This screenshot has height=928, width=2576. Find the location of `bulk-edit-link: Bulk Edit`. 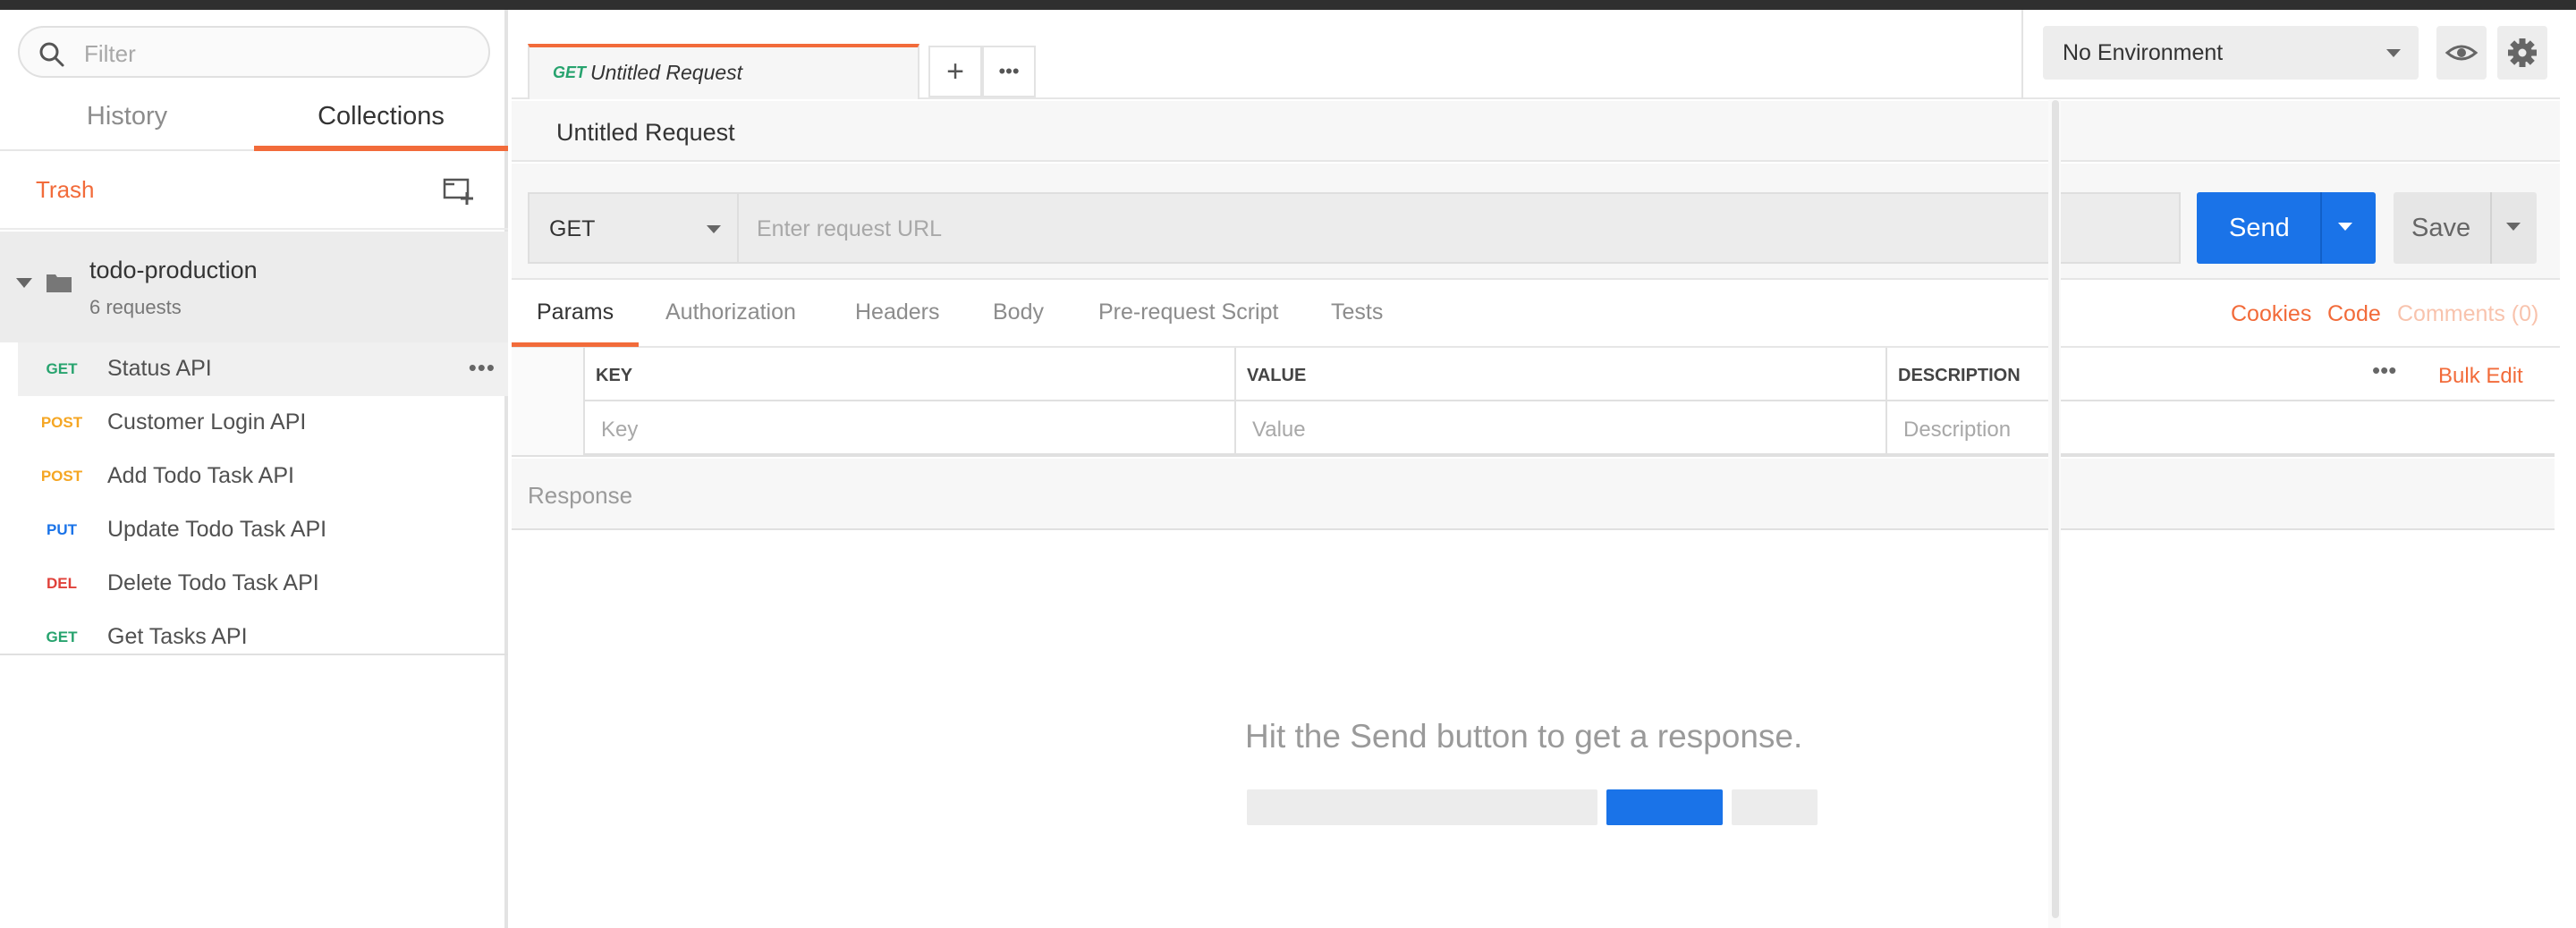

bulk-edit-link: Bulk Edit is located at coordinates (2480, 376).